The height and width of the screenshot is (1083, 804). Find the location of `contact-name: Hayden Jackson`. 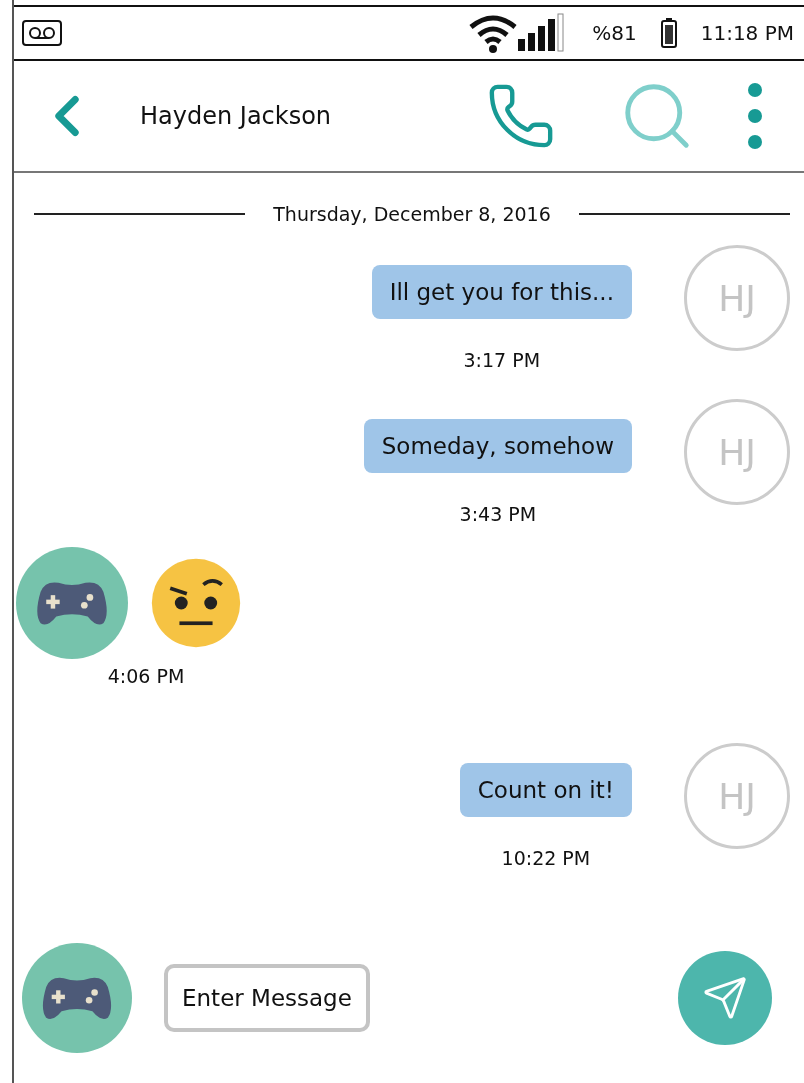

contact-name: Hayden Jackson is located at coordinates (236, 116).